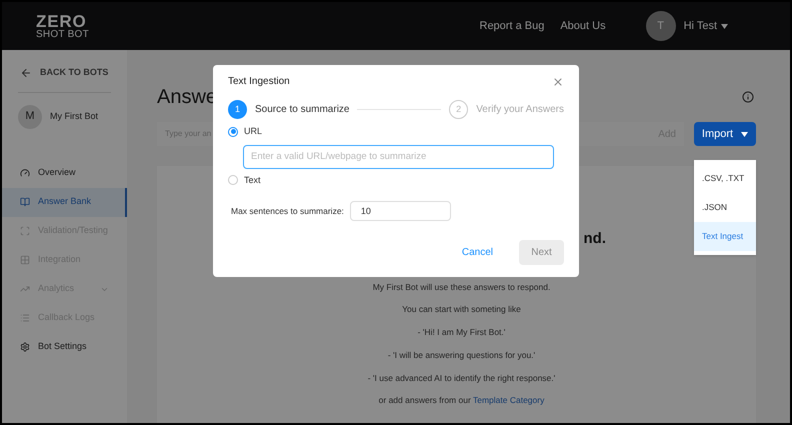 This screenshot has height=425, width=792. What do you see at coordinates (64, 173) in the screenshot?
I see `sidebar-item: Overview` at bounding box center [64, 173].